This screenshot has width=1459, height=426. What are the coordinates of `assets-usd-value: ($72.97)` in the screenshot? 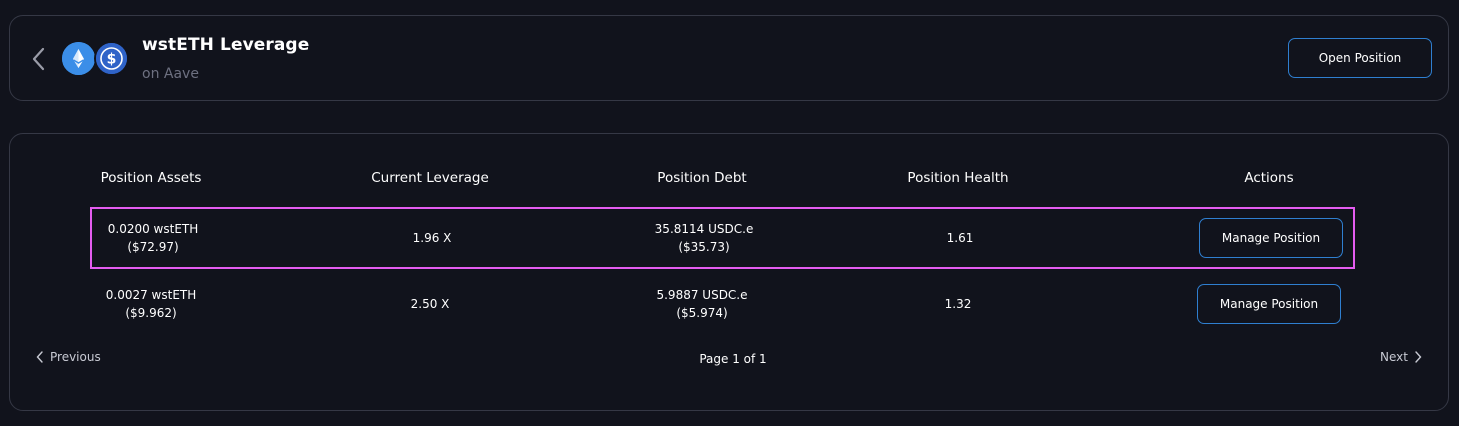 It's located at (153, 247).